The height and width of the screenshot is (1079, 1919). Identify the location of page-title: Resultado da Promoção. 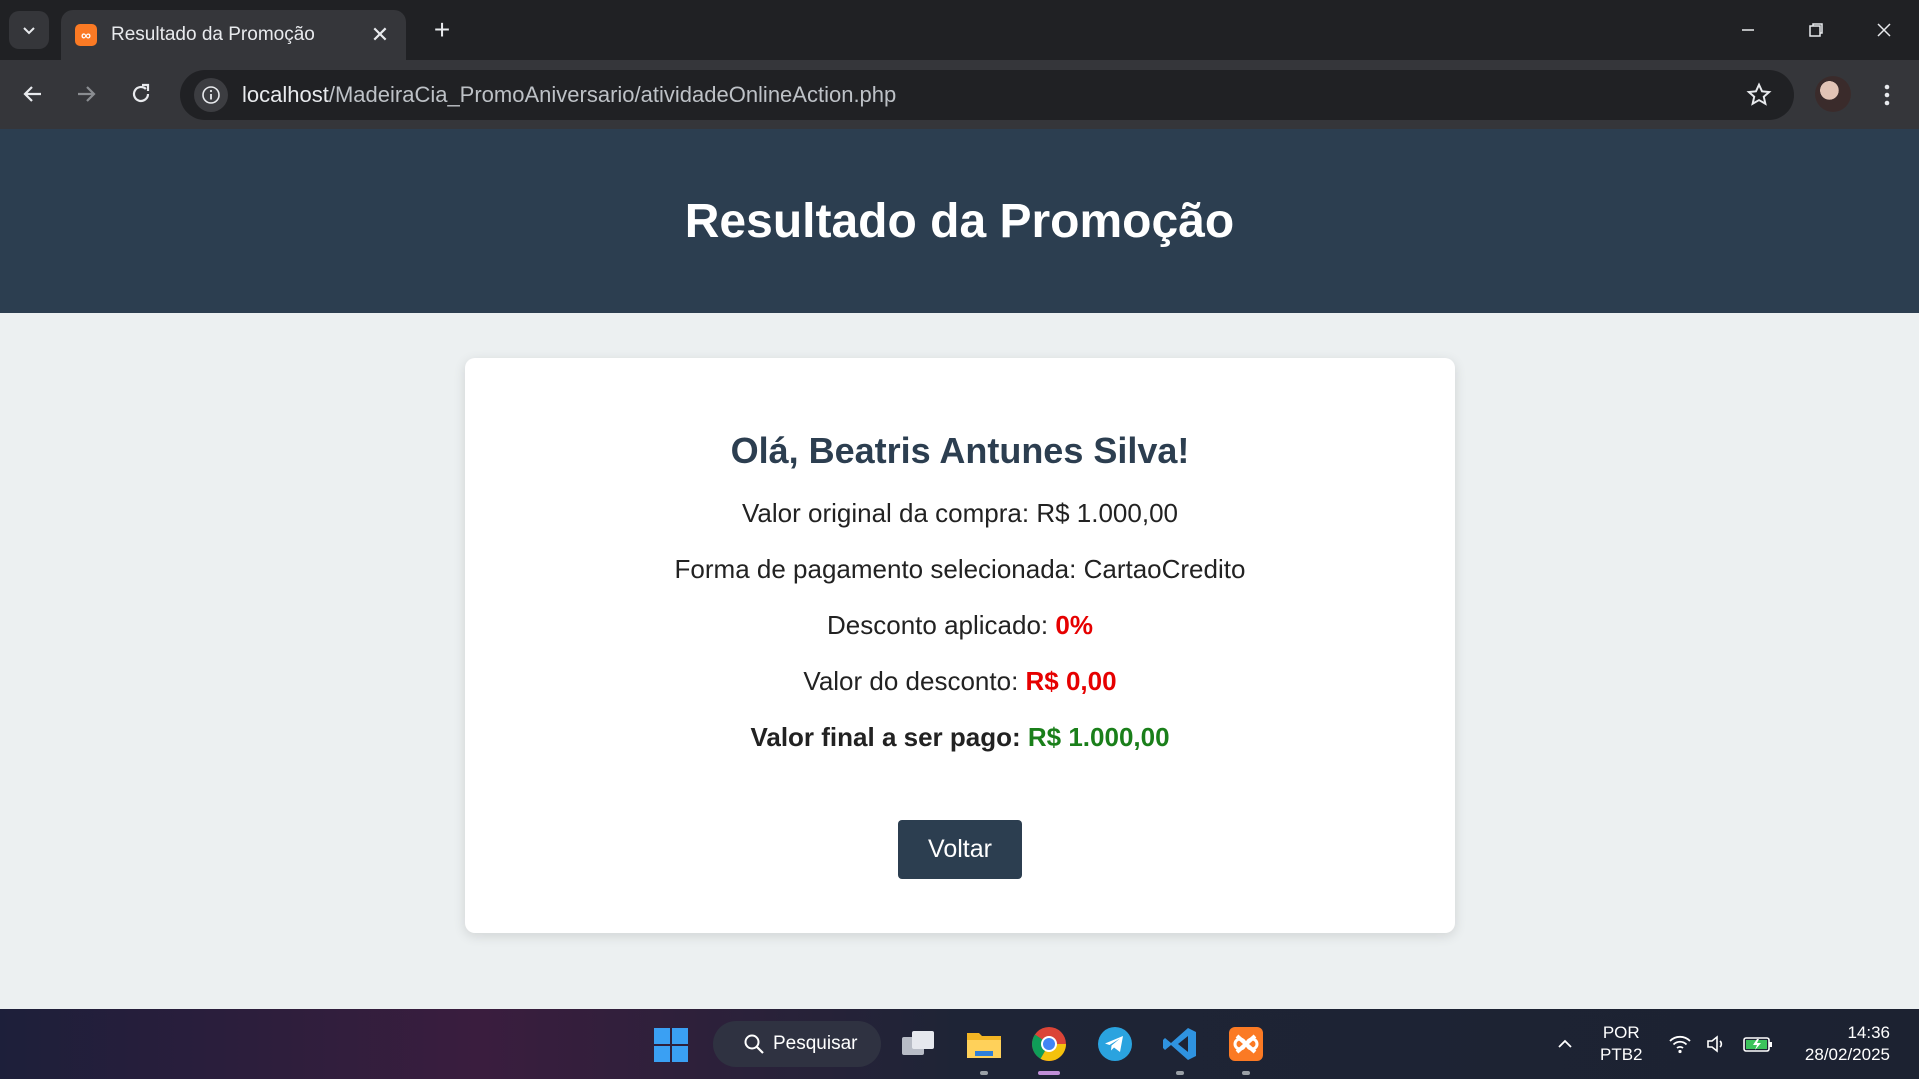
(959, 221).